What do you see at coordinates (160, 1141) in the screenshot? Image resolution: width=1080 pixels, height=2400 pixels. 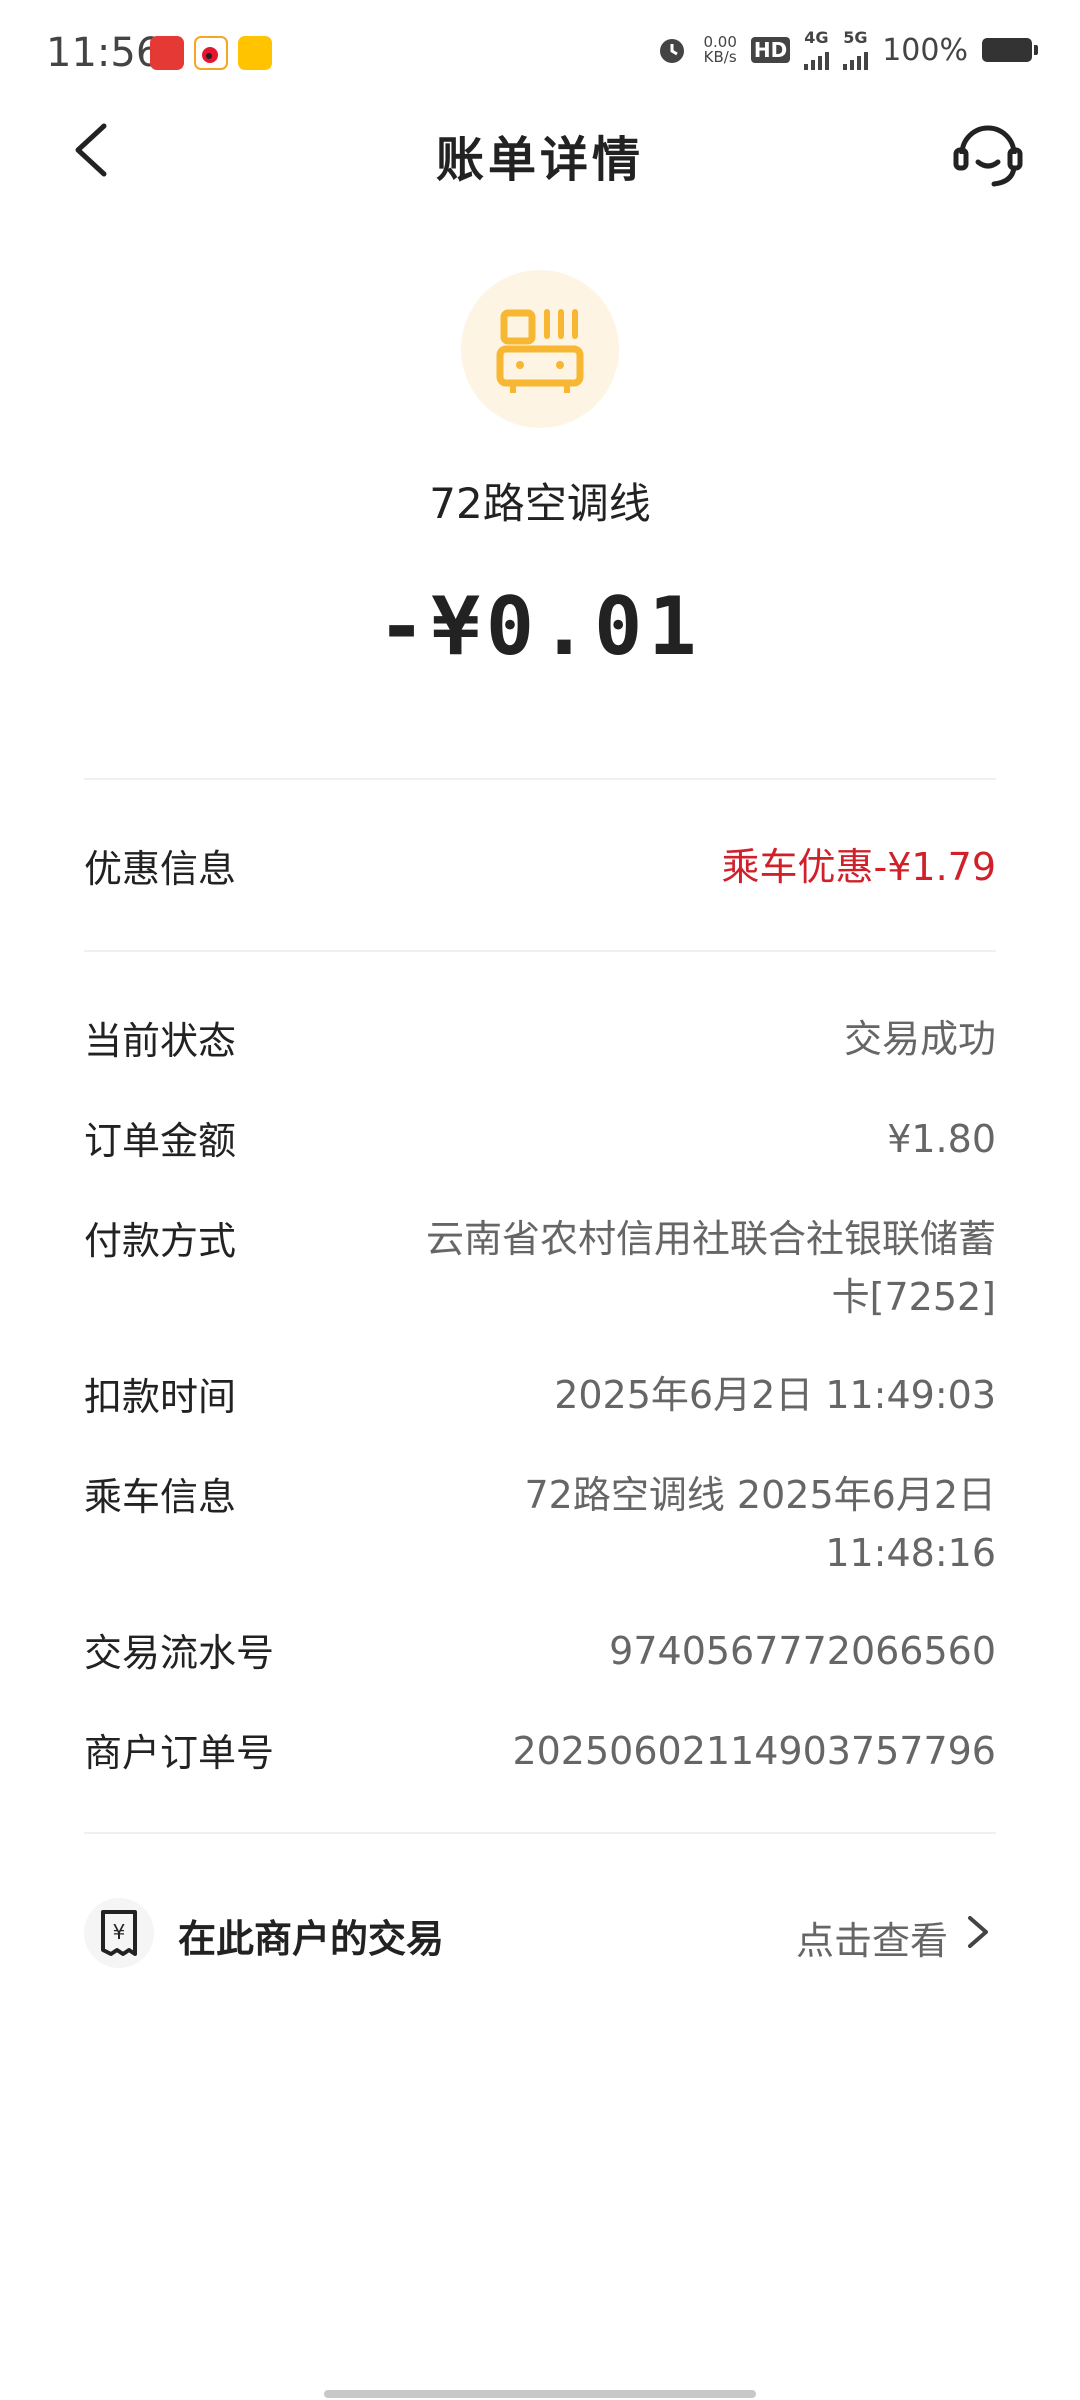 I see `detail-label: 订单金额` at bounding box center [160, 1141].